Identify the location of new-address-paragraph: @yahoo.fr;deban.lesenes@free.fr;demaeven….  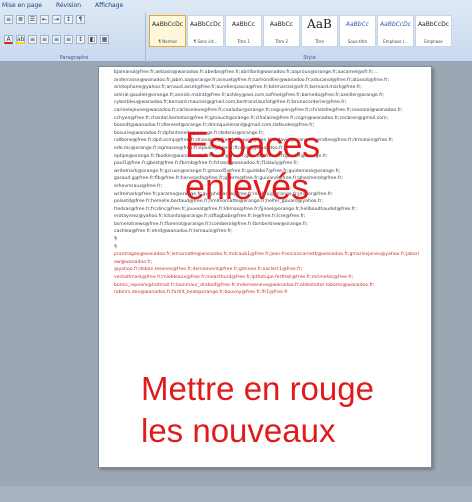
(266, 270).